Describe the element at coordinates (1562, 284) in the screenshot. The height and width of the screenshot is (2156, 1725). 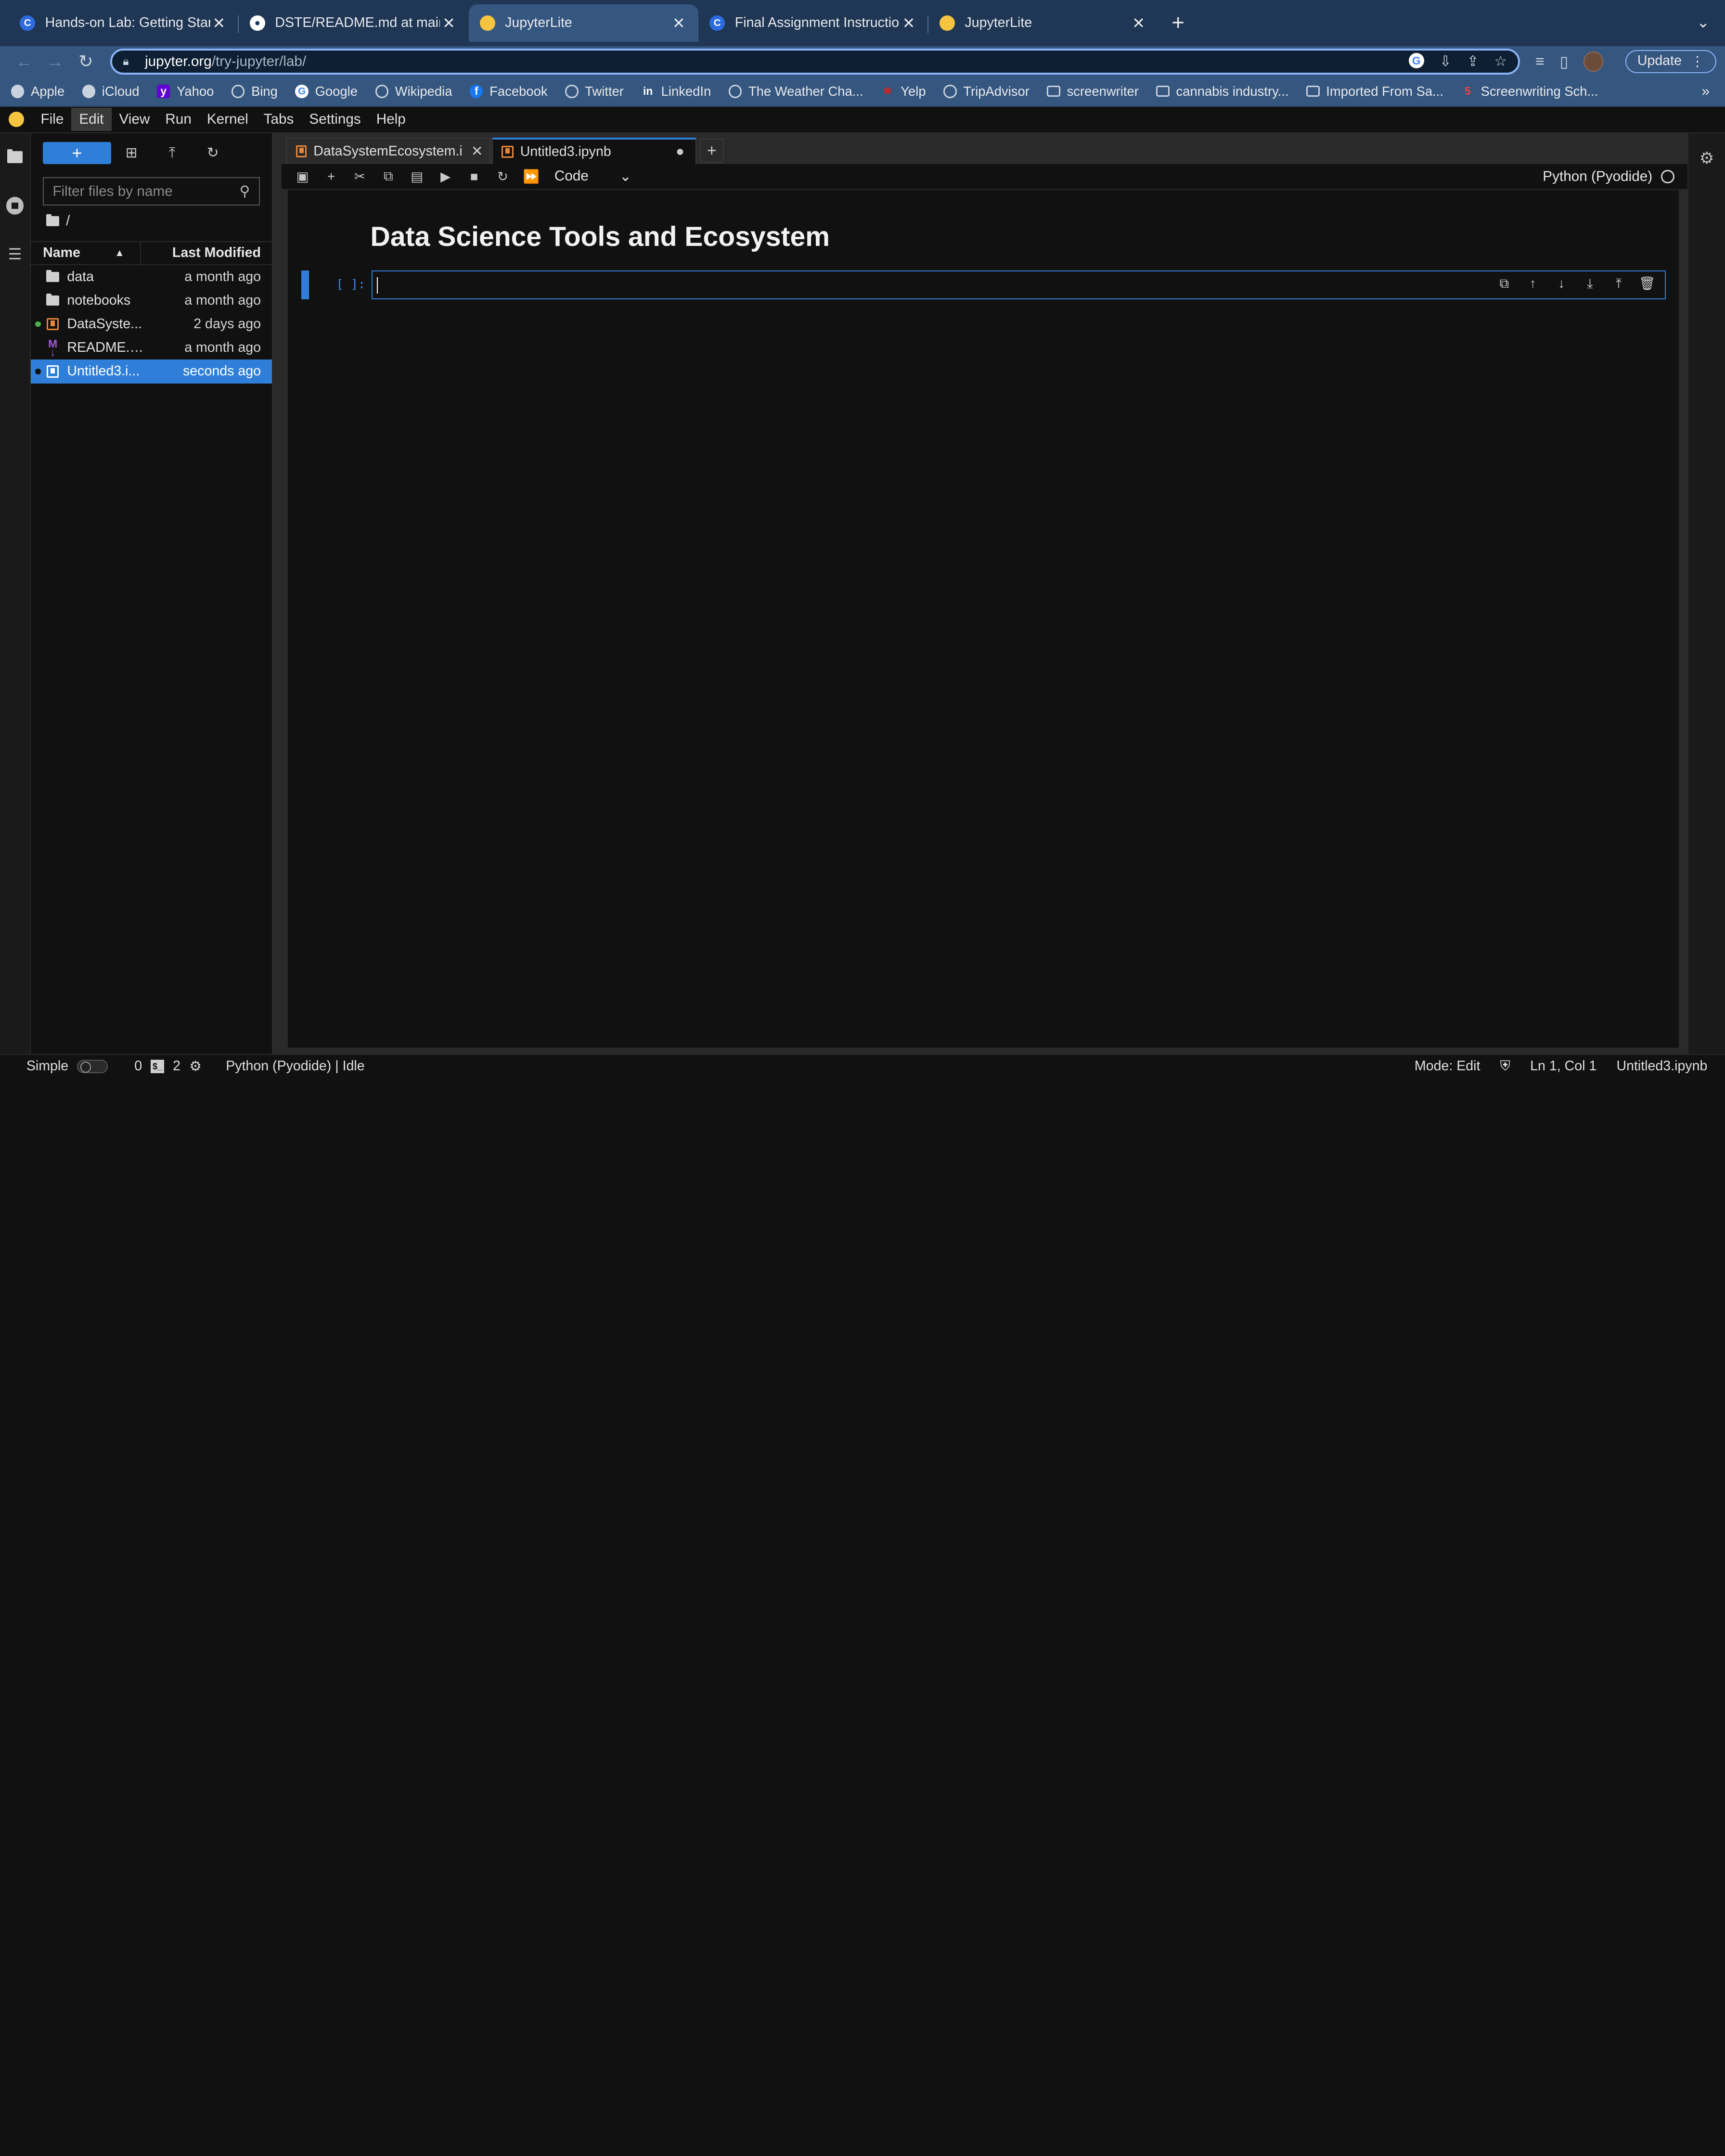
I see `move-down-icon: ↓` at that location.